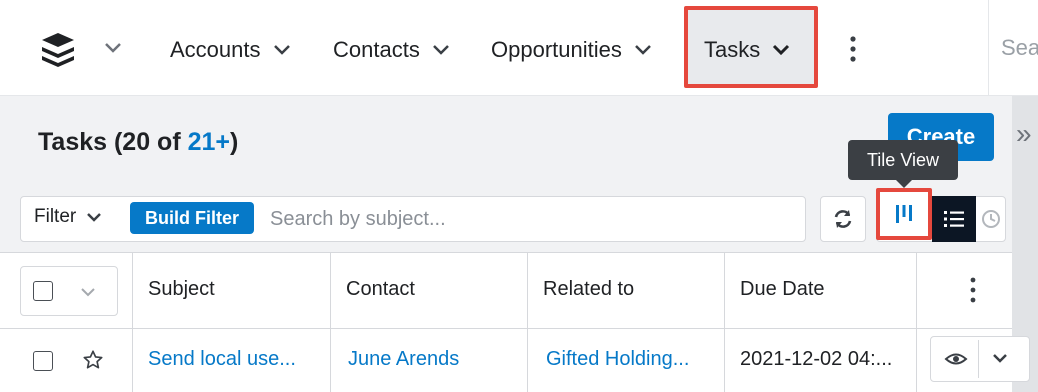 This screenshot has width=1038, height=392. What do you see at coordinates (113, 142) in the screenshot?
I see `page-title-prefix: Tasks (20 of` at bounding box center [113, 142].